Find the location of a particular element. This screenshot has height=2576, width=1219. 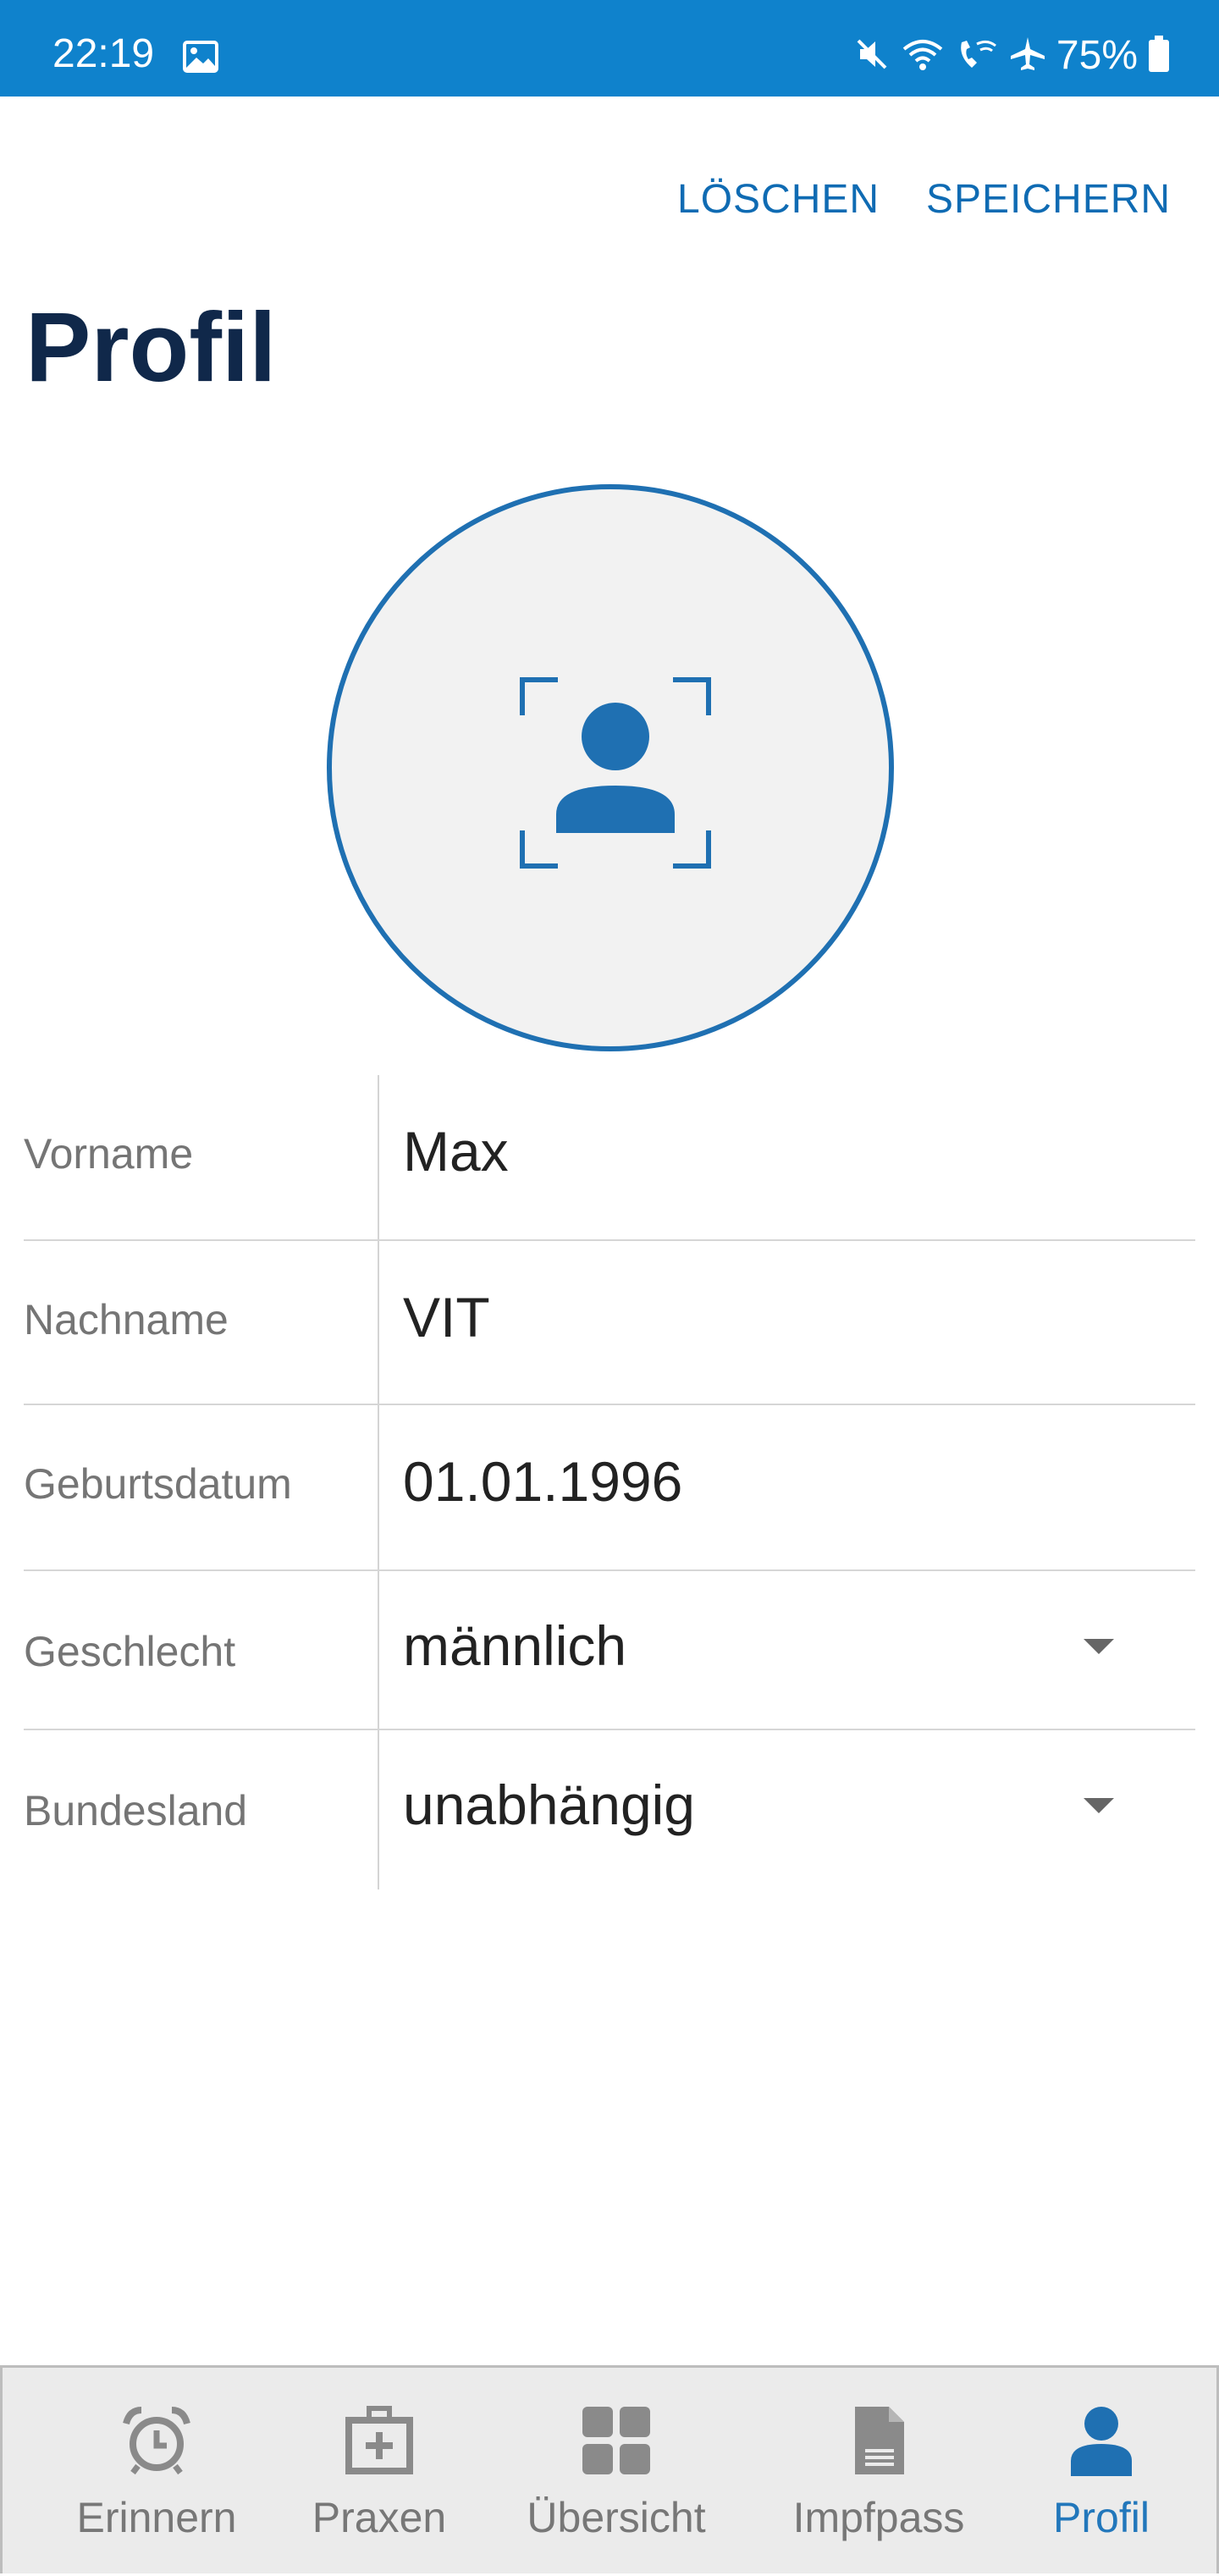

profile-photo-button is located at coordinates (610, 768).